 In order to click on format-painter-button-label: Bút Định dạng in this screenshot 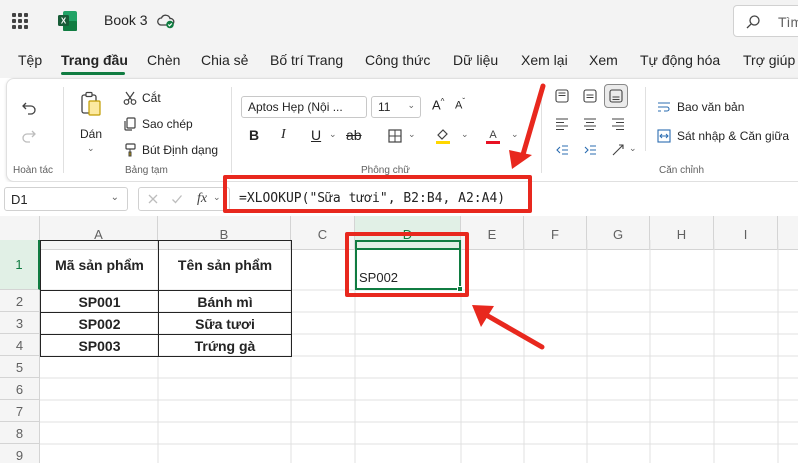, I will do `click(180, 150)`.